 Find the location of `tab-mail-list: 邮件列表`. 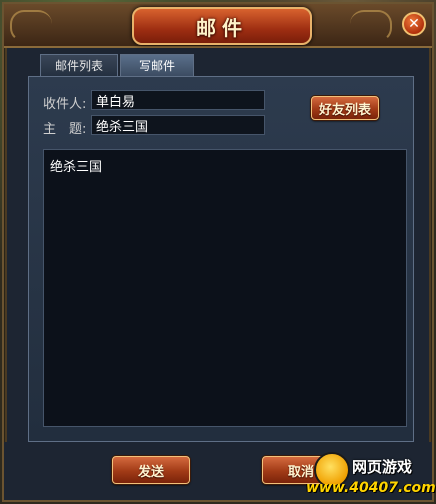

tab-mail-list: 邮件列表 is located at coordinates (79, 65).